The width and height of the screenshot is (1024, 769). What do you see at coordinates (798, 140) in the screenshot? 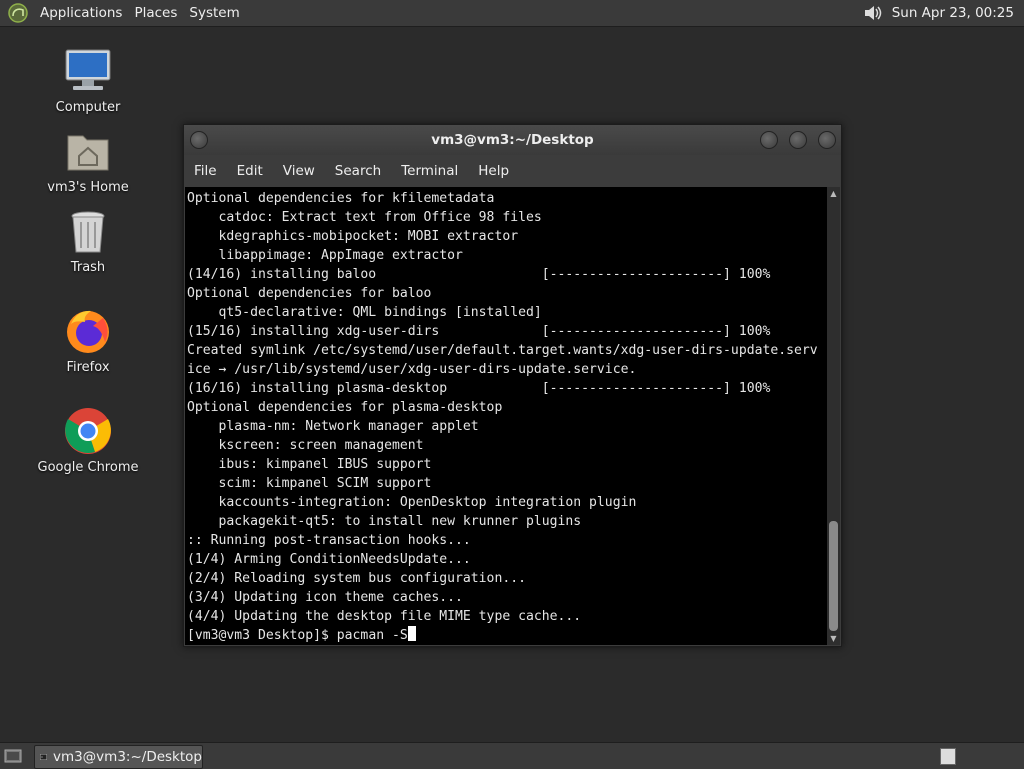
I see `maximize-button` at bounding box center [798, 140].